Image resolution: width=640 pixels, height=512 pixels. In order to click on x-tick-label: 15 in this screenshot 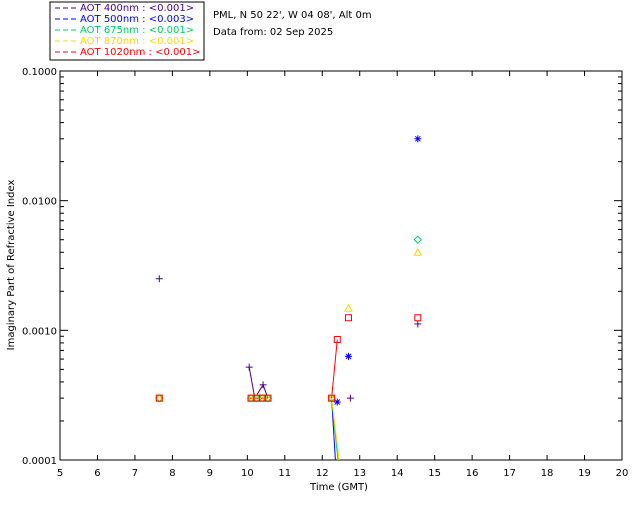, I will do `click(434, 473)`.